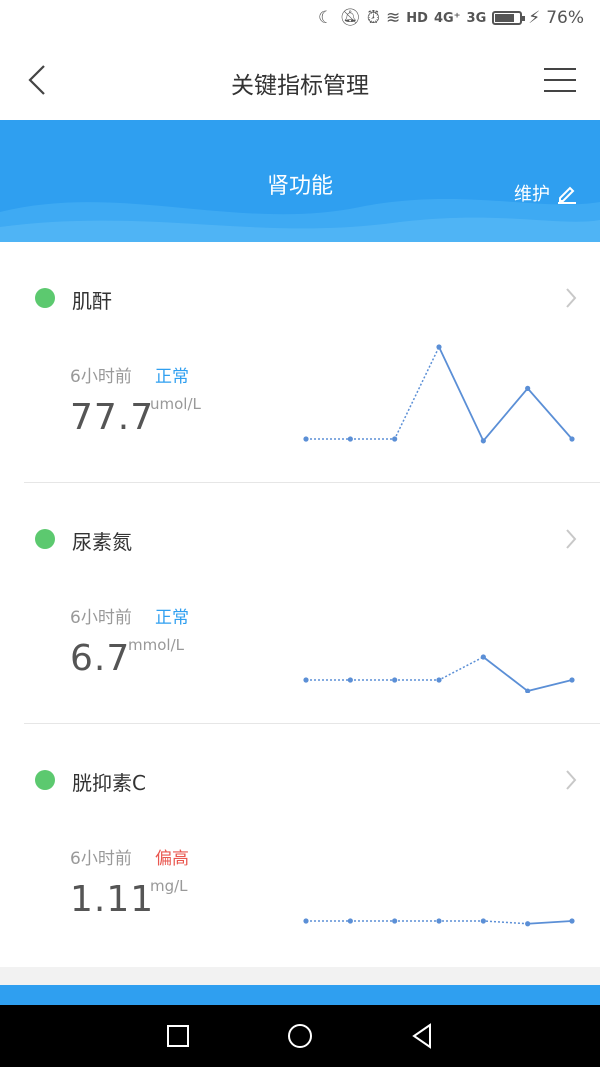 The width and height of the screenshot is (600, 1067). I want to click on indicator-unit: mg/L, so click(169, 886).